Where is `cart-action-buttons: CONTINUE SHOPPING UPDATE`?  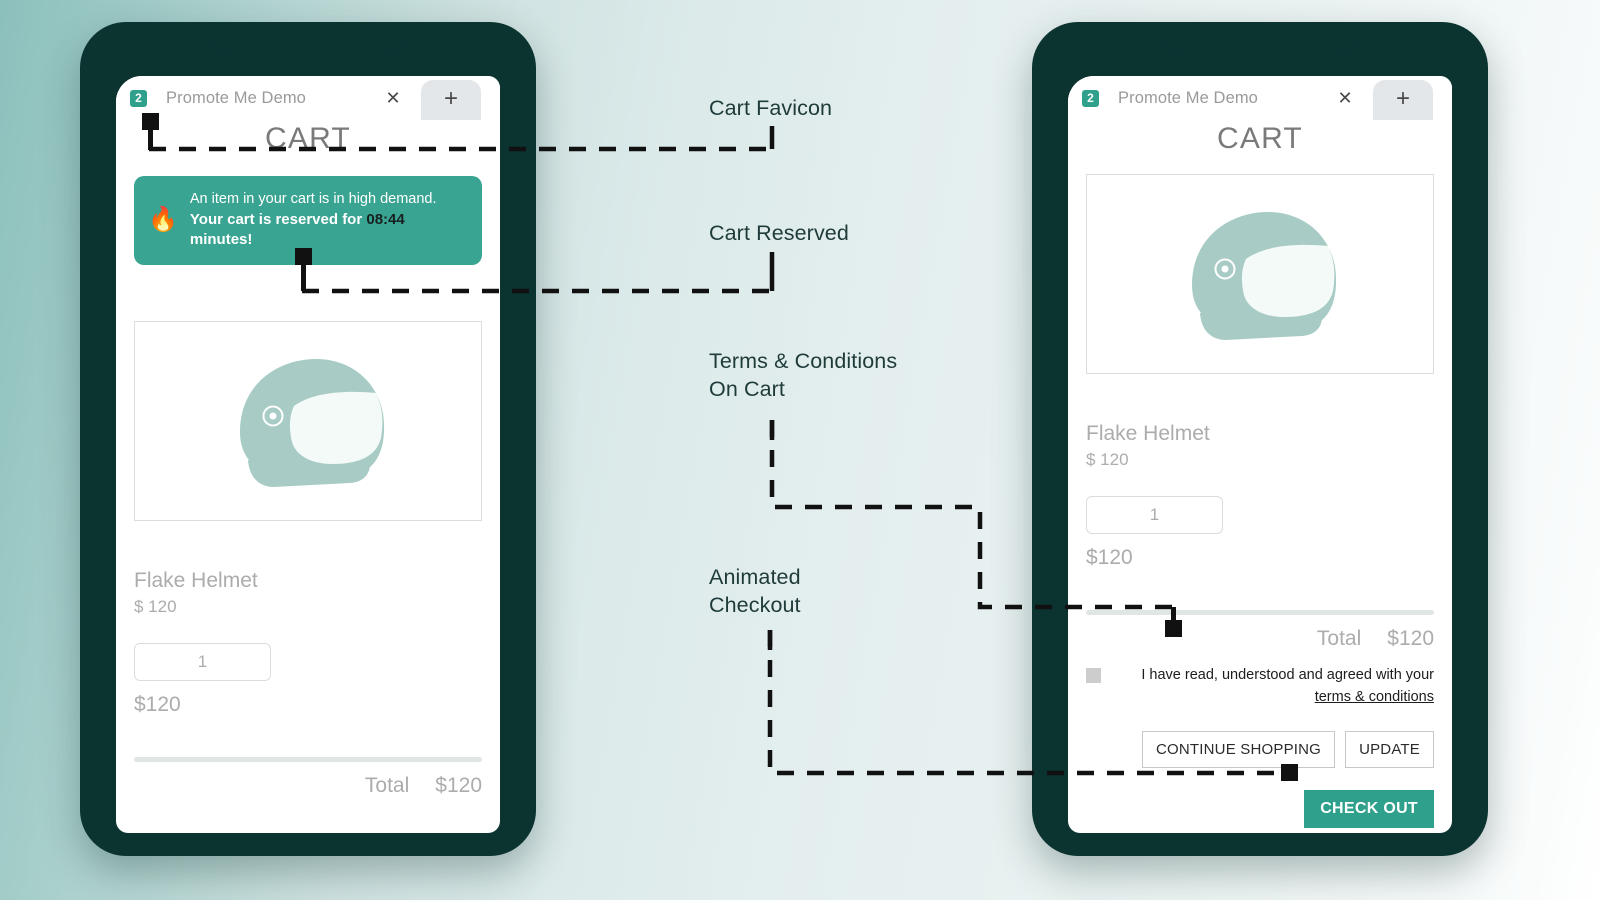
cart-action-buttons: CONTINUE SHOPPING UPDATE is located at coordinates (1260, 749).